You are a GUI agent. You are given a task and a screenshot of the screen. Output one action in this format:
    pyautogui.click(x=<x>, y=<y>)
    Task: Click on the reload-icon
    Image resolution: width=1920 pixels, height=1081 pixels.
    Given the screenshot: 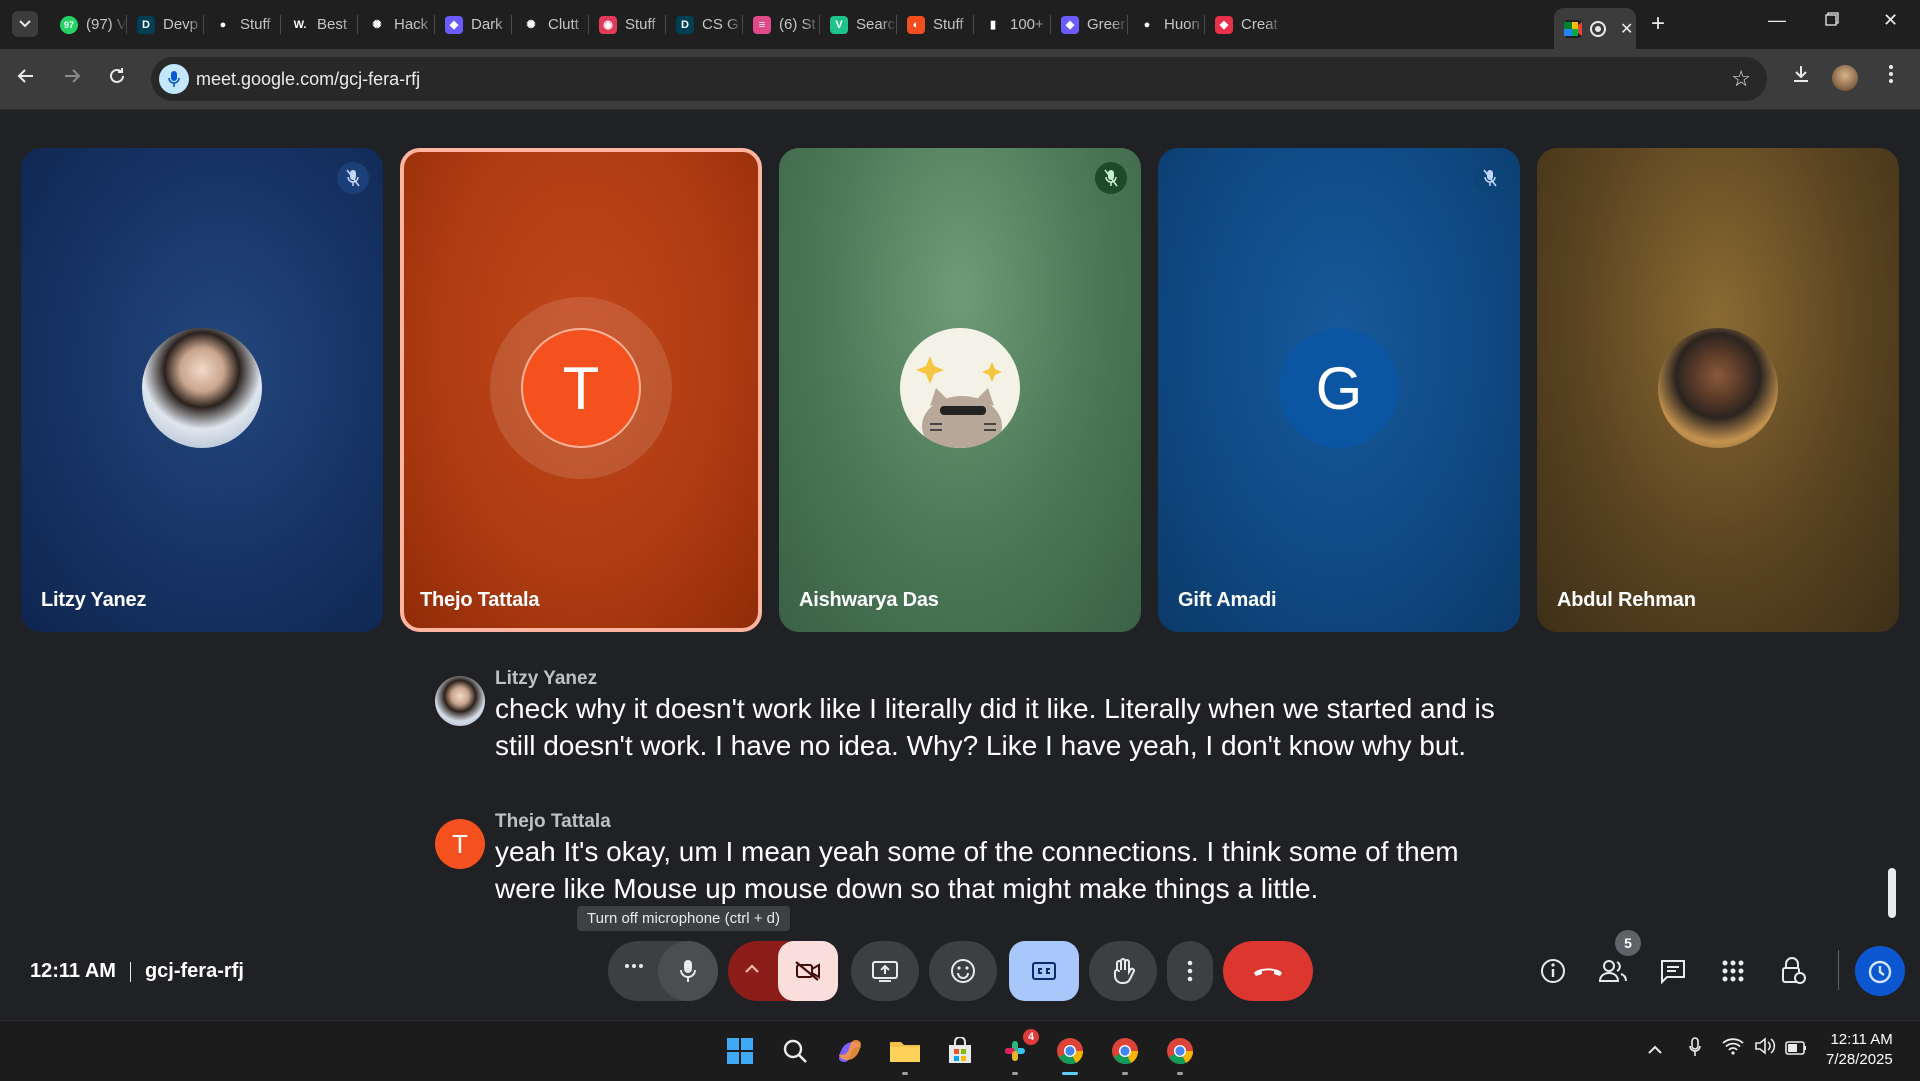 What is the action you would take?
    pyautogui.click(x=117, y=75)
    